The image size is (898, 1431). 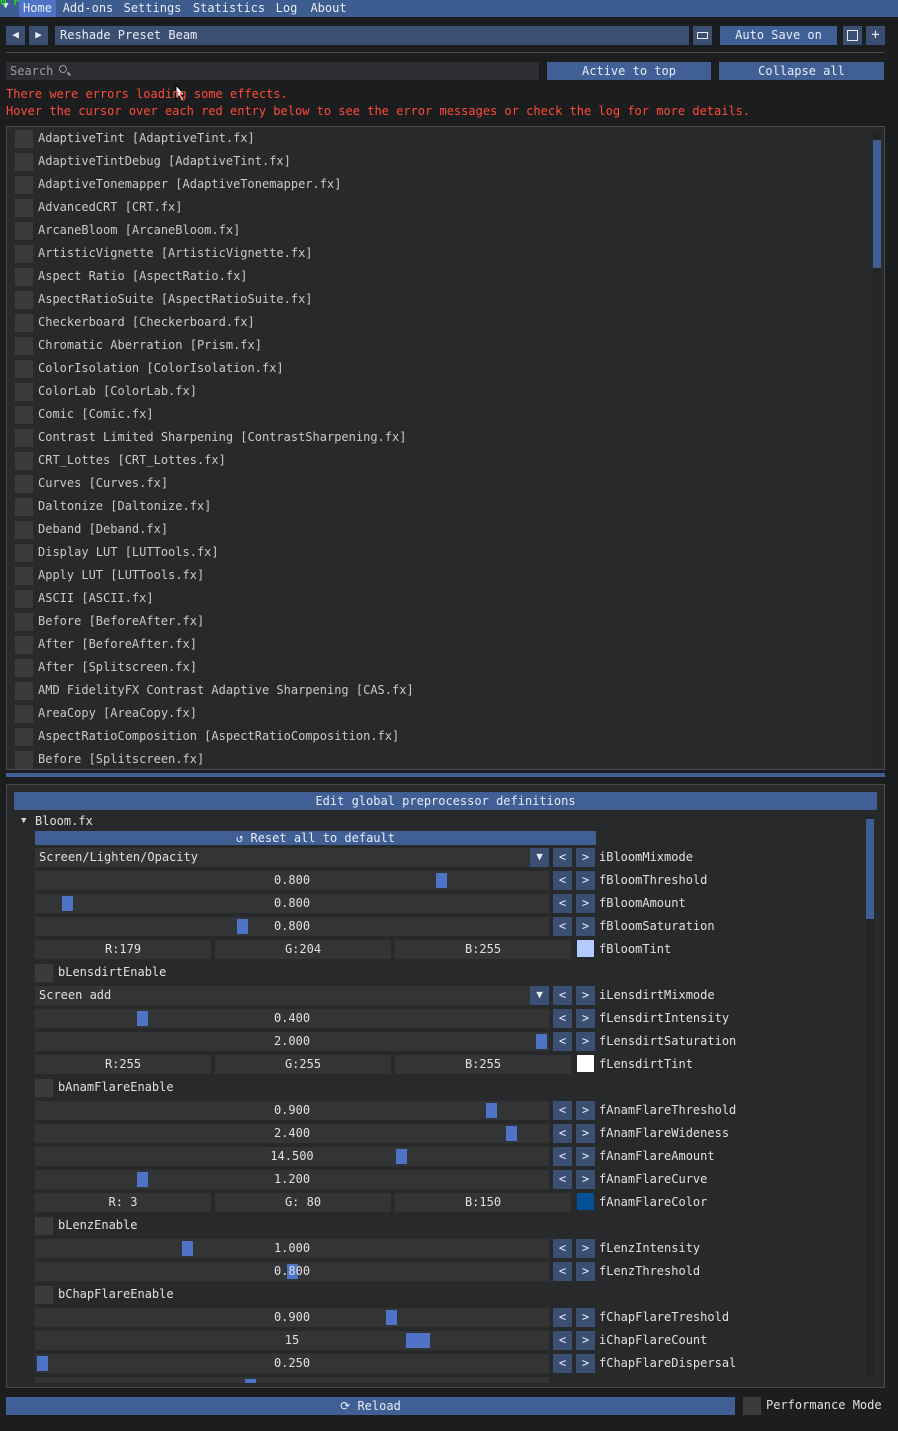 I want to click on parameter-scrollbar, so click(x=870, y=1097).